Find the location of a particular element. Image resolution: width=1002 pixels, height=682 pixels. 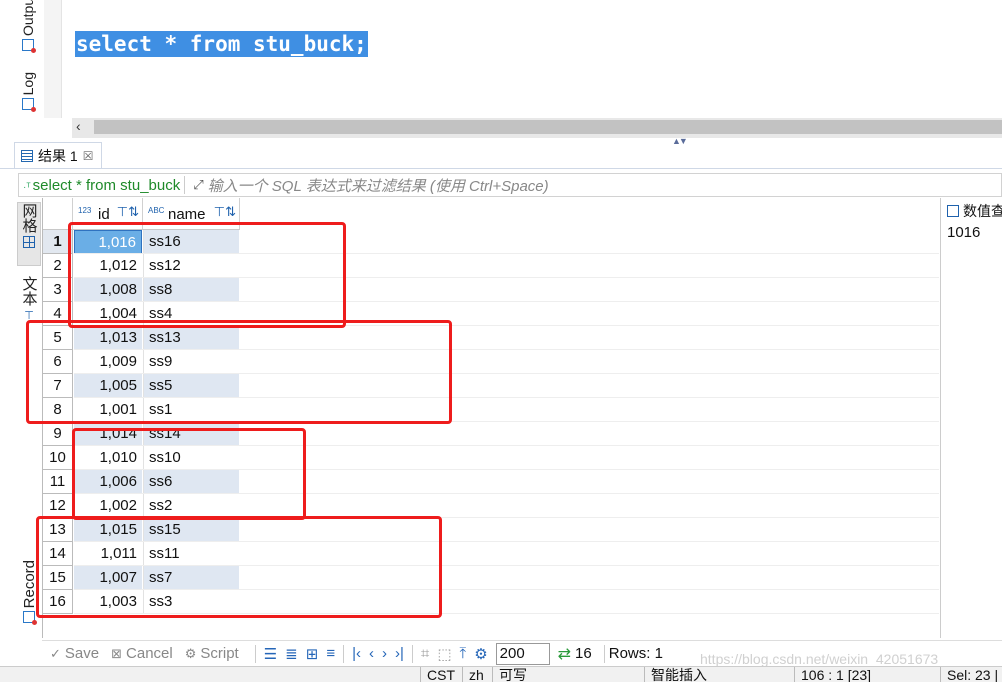

editor-horizontal-scrollbar: ‹ is located at coordinates (537, 128).